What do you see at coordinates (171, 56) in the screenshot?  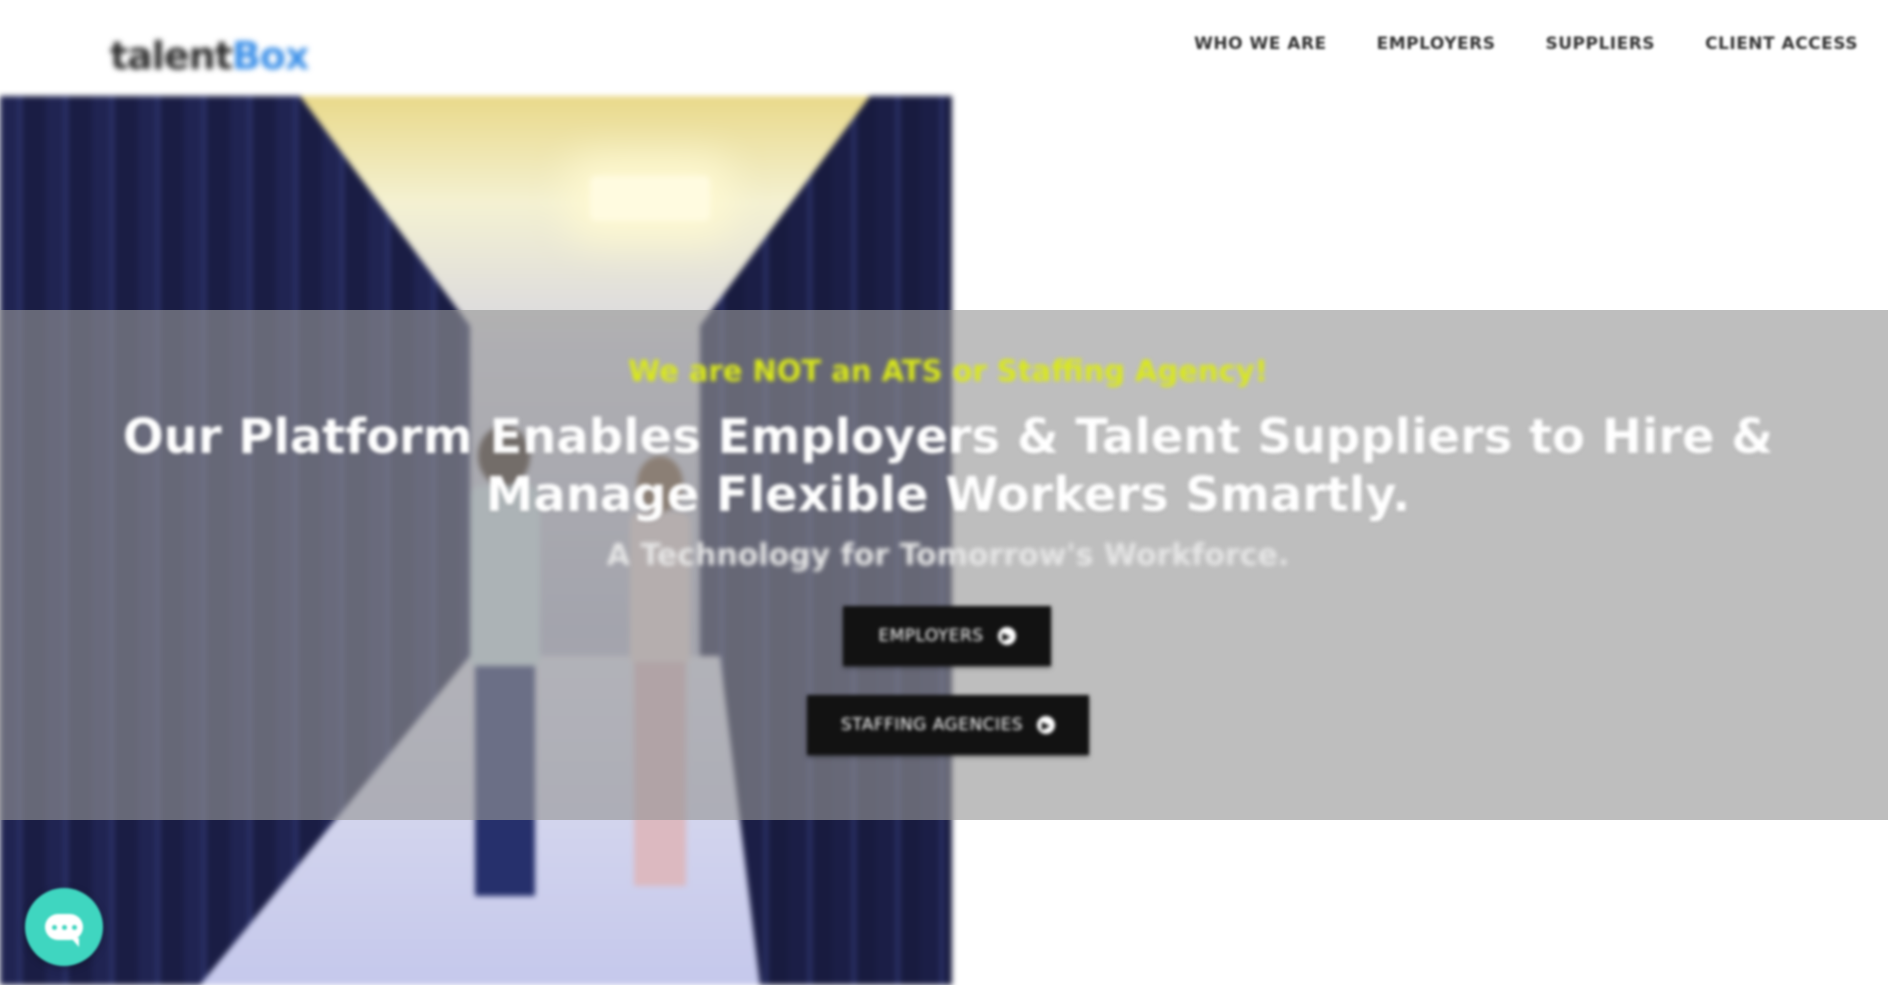 I see `logo-text-dark: talent` at bounding box center [171, 56].